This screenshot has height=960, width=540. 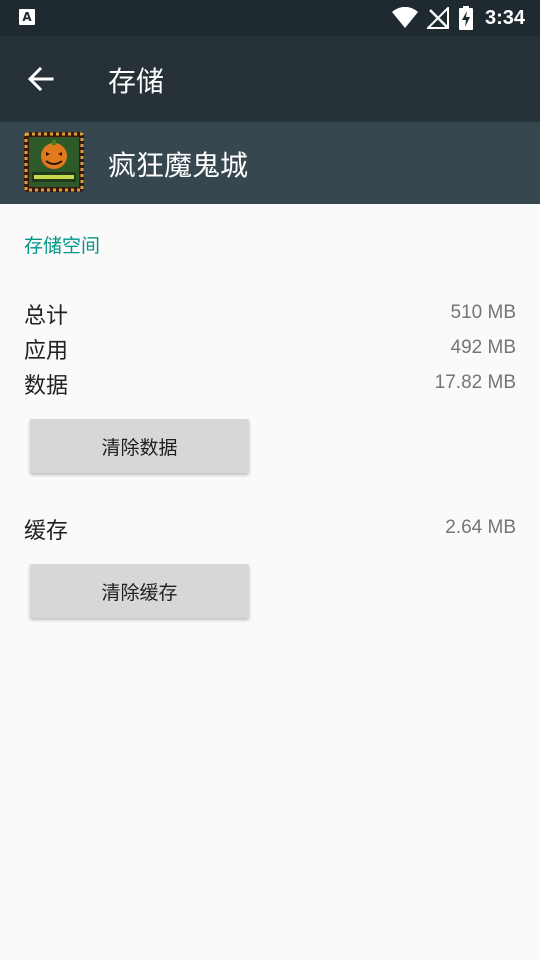 What do you see at coordinates (438, 18) in the screenshot?
I see `signal-off-icon` at bounding box center [438, 18].